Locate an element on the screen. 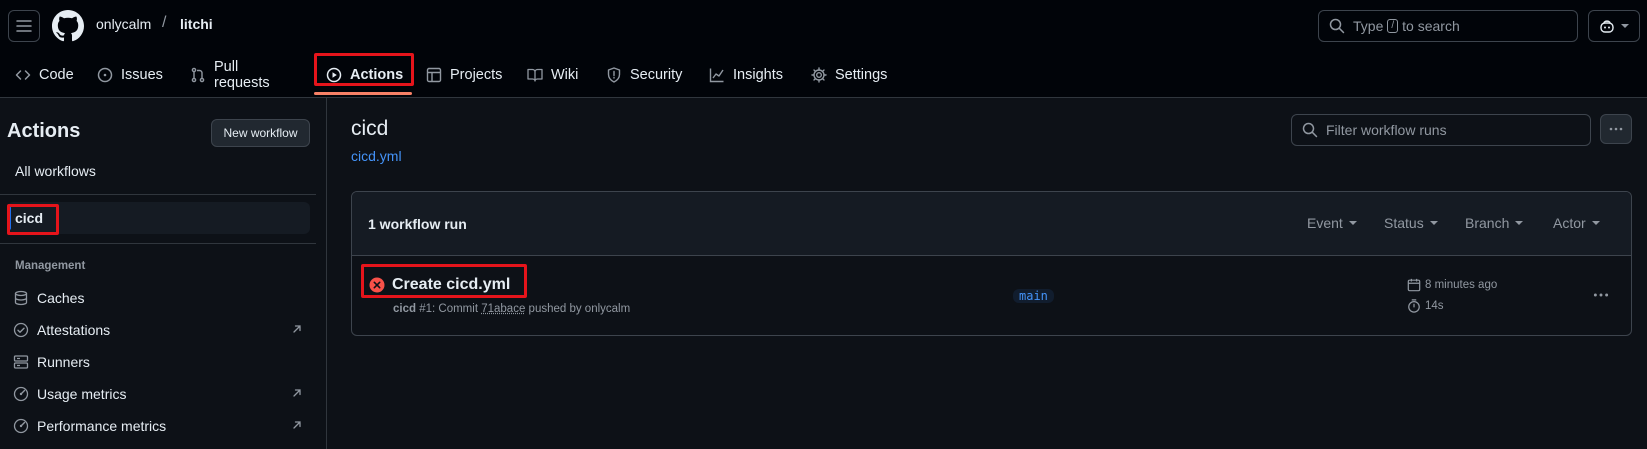  tab-settings-label: Settings is located at coordinates (861, 75).